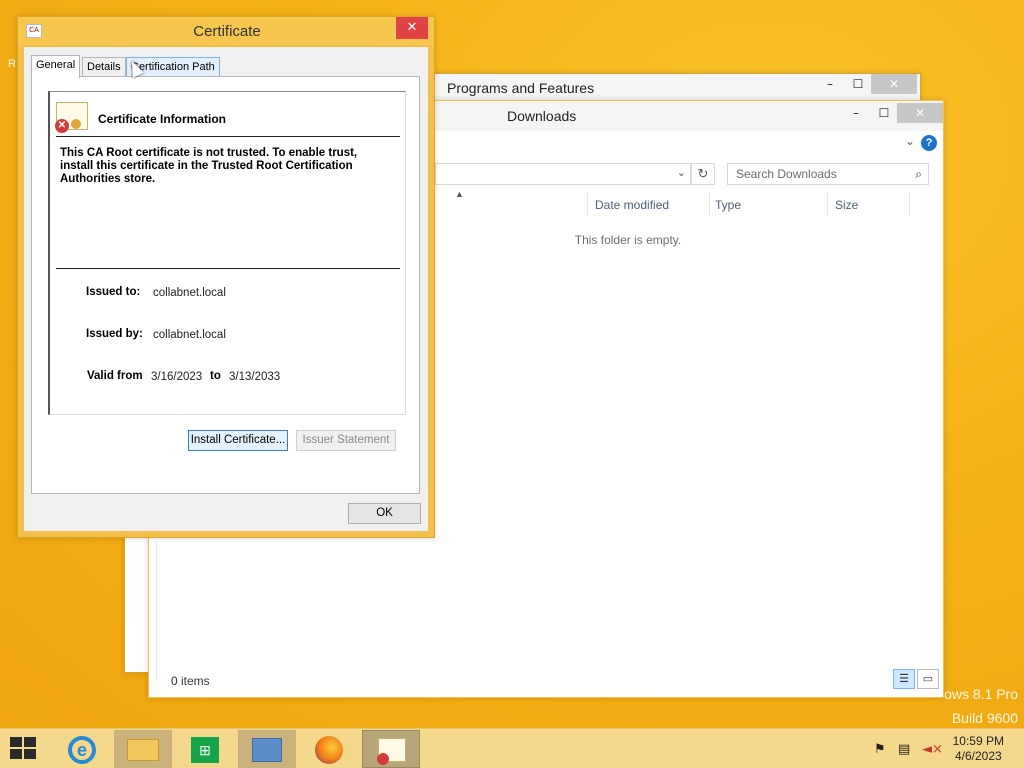  I want to click on issued-to-label: Issued to:, so click(113, 292).